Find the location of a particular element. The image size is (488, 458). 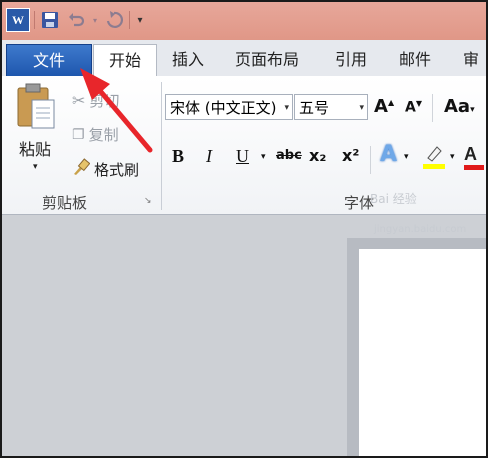

superscript-button: x² is located at coordinates (350, 155).